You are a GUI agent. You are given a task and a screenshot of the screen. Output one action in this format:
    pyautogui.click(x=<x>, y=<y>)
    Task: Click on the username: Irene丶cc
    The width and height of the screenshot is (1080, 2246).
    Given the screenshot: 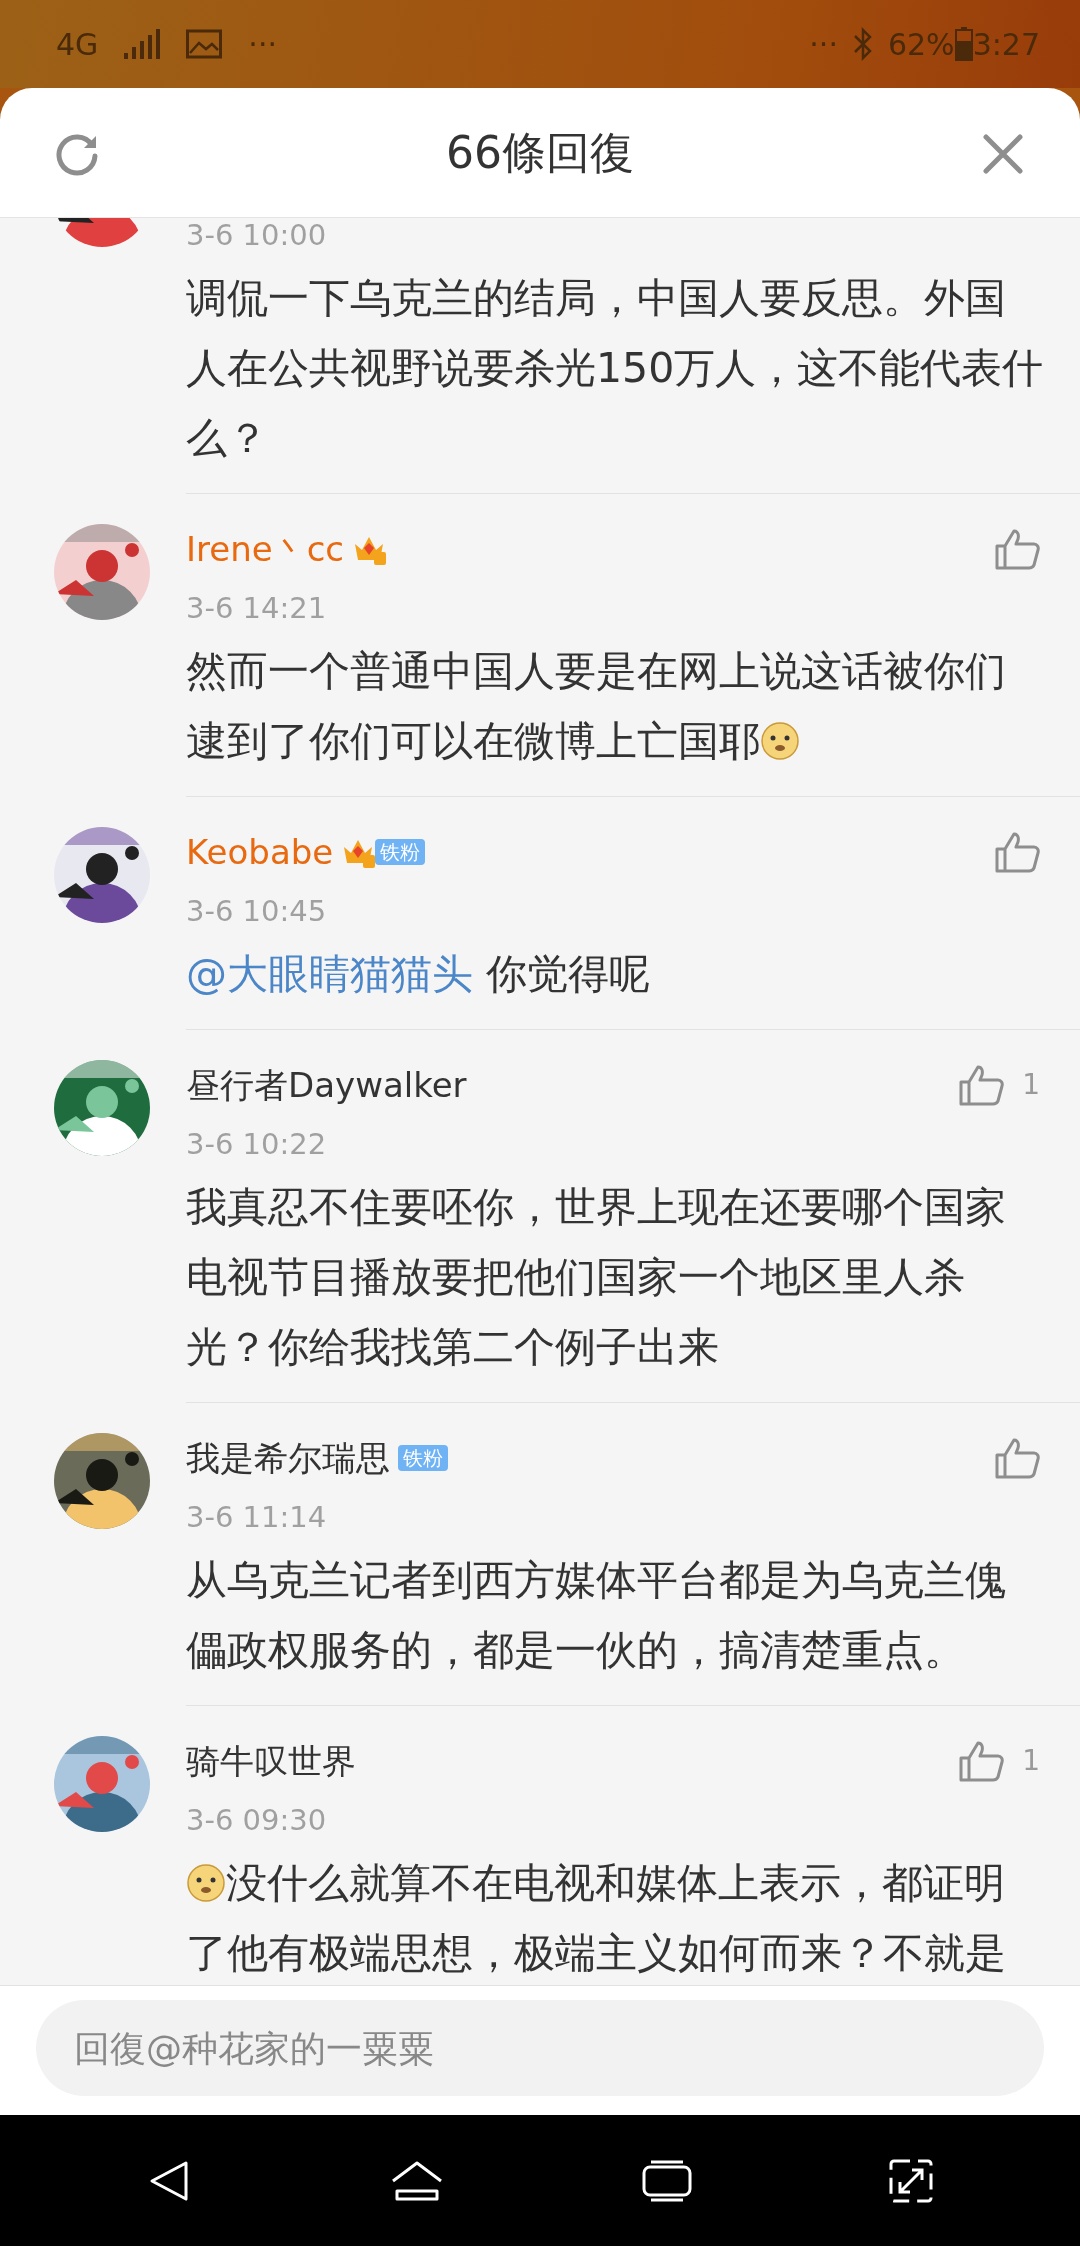 What is the action you would take?
    pyautogui.click(x=265, y=549)
    